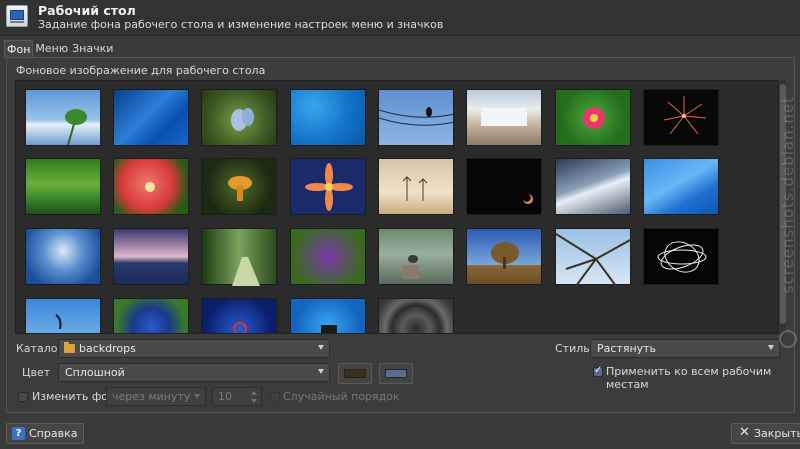 Image resolution: width=800 pixels, height=449 pixels. Describe the element at coordinates (40, 348) in the screenshot. I see `catalog-label: Каталог` at that location.